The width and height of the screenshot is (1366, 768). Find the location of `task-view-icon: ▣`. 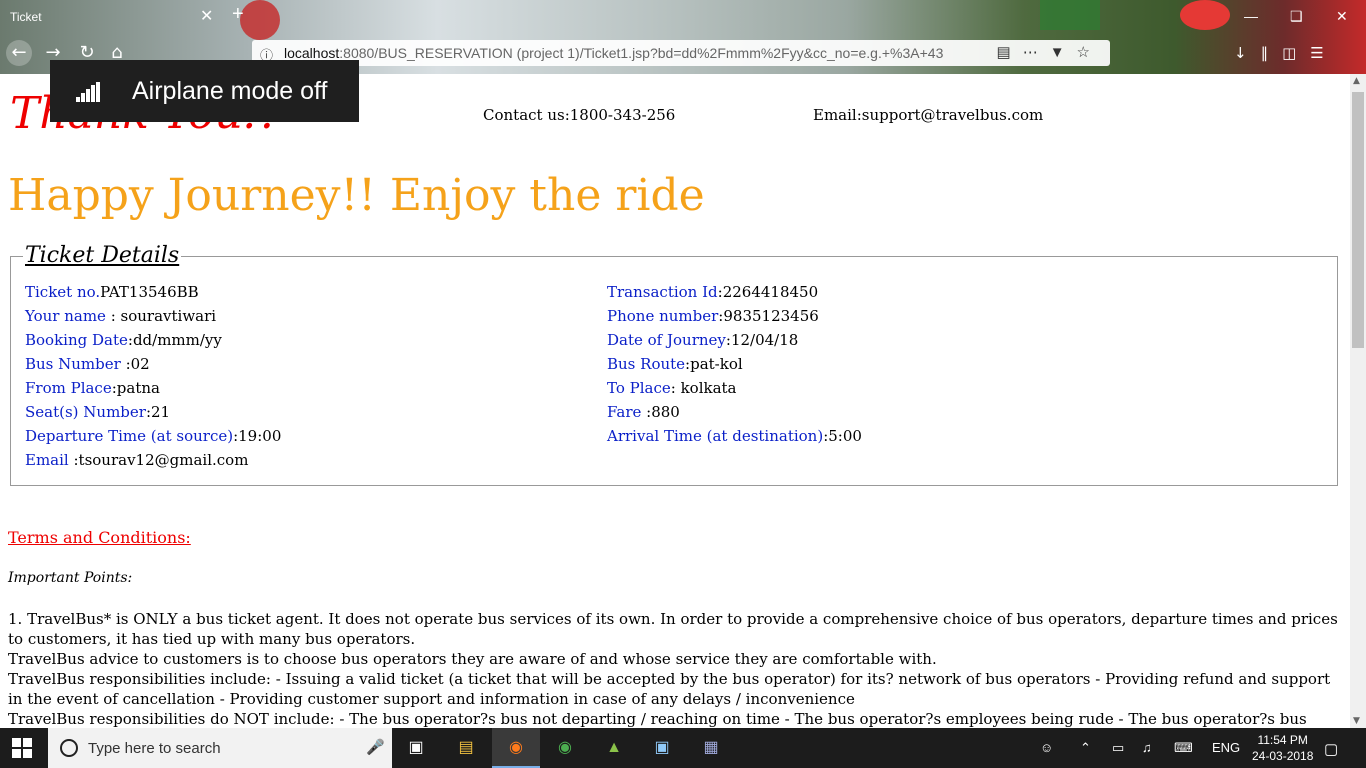

task-view-icon: ▣ is located at coordinates (416, 748).